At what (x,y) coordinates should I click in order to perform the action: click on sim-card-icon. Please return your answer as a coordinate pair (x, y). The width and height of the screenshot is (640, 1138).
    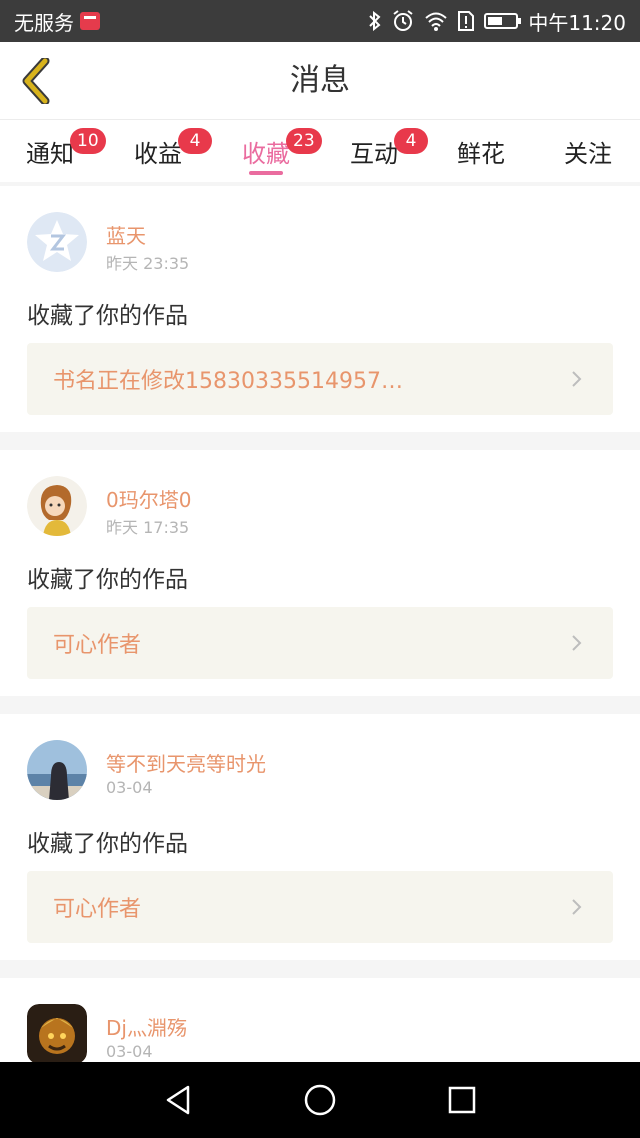
    Looking at the image, I should click on (90, 21).